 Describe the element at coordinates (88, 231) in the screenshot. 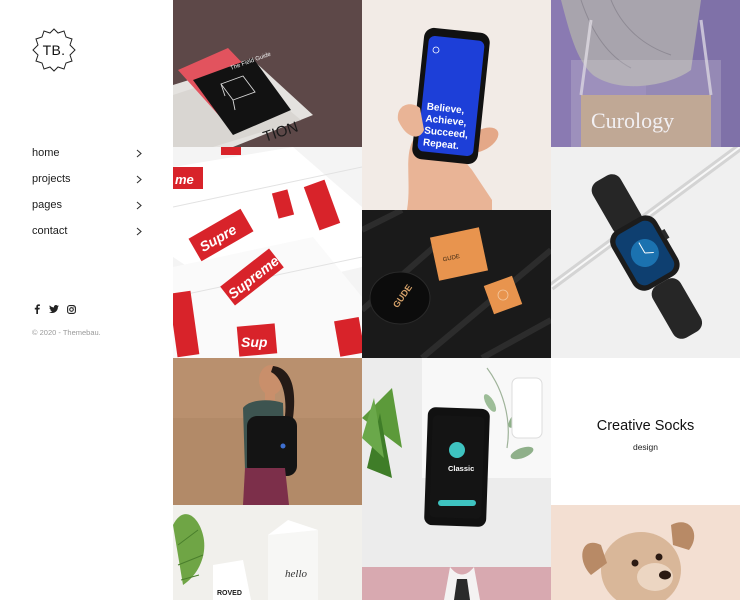

I see `nav-item-contact: contact` at that location.